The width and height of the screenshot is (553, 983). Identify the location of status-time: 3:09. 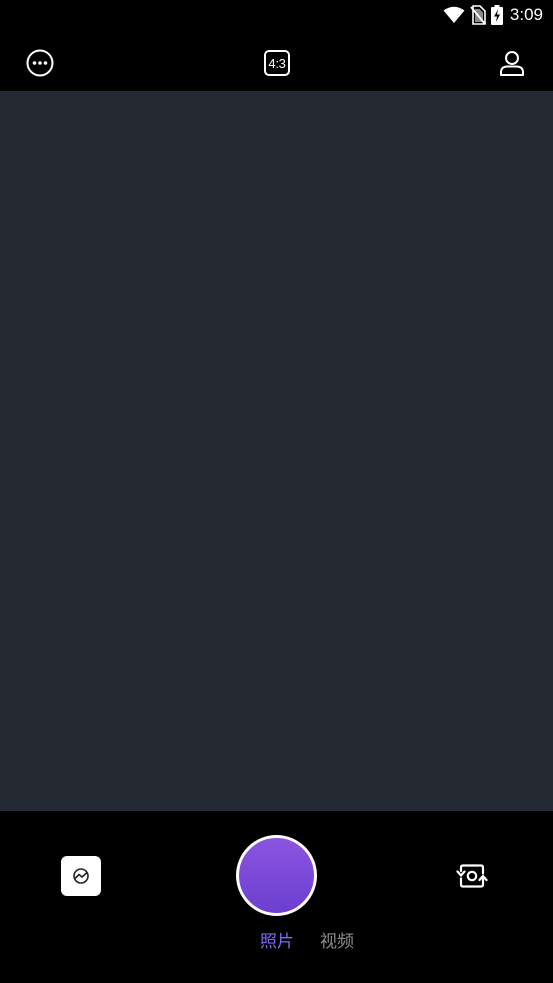
(526, 14).